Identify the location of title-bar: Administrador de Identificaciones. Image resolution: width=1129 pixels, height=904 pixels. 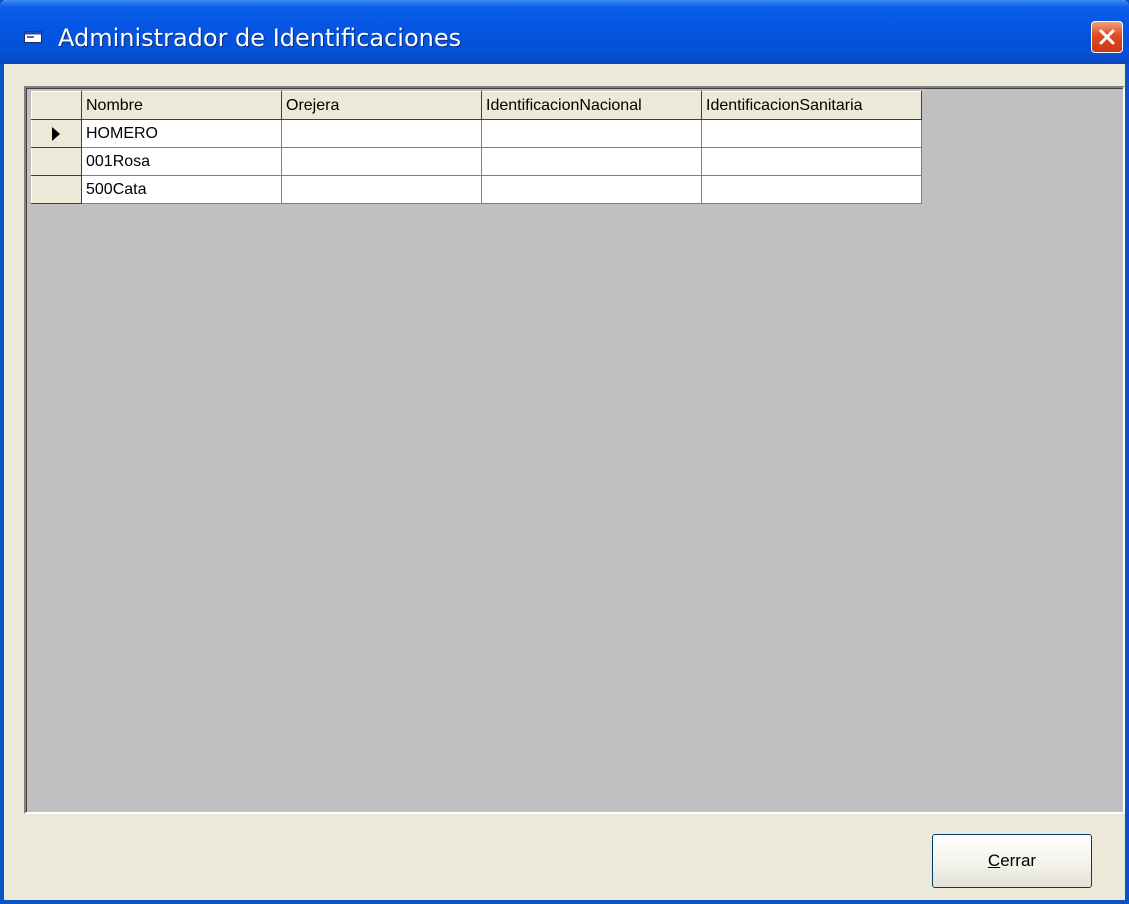
(564, 32).